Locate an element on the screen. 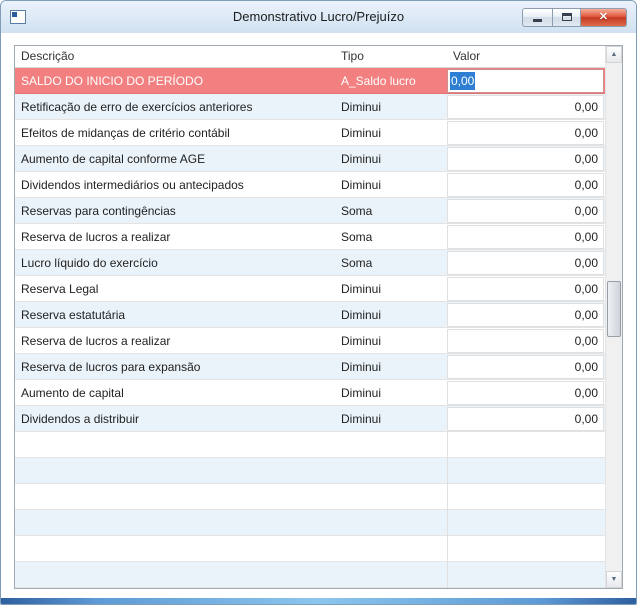 The width and height of the screenshot is (637, 605). cell-tipo: A_Saldo lucro is located at coordinates (378, 80).